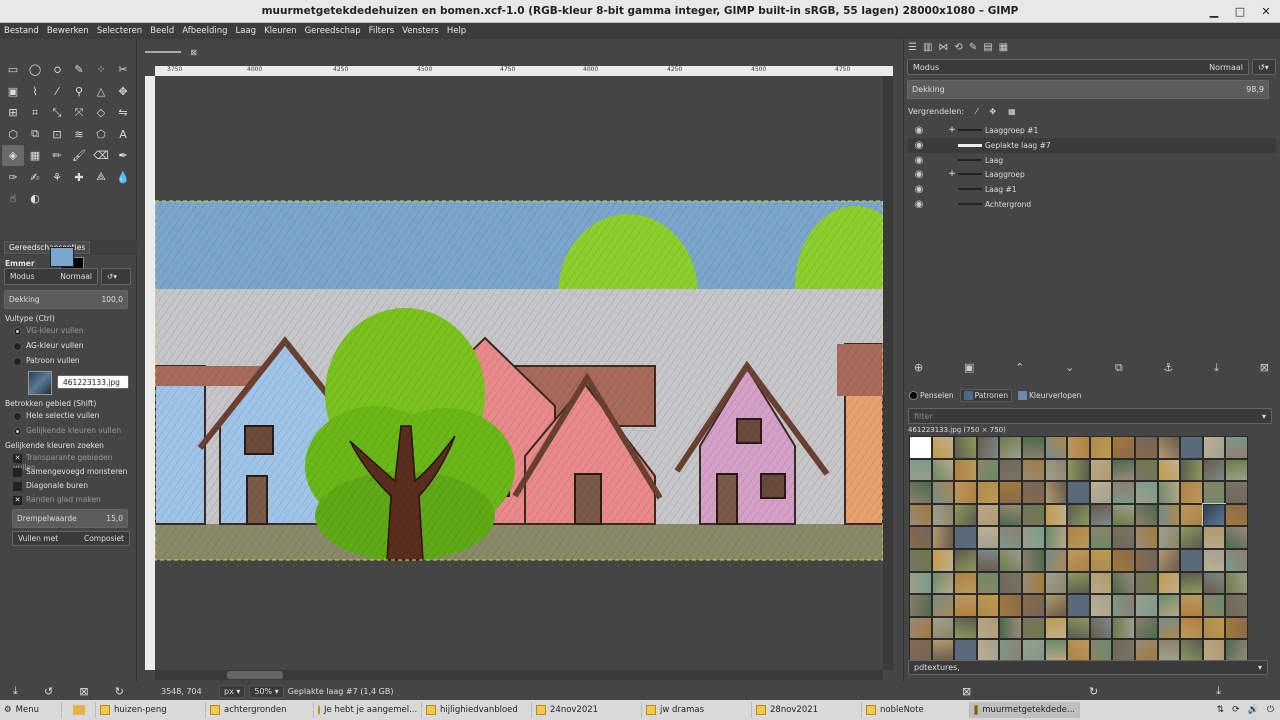 This screenshot has width=1280, height=720. Describe the element at coordinates (943, 47) in the screenshot. I see `paths-tab-icon: ⋈` at that location.